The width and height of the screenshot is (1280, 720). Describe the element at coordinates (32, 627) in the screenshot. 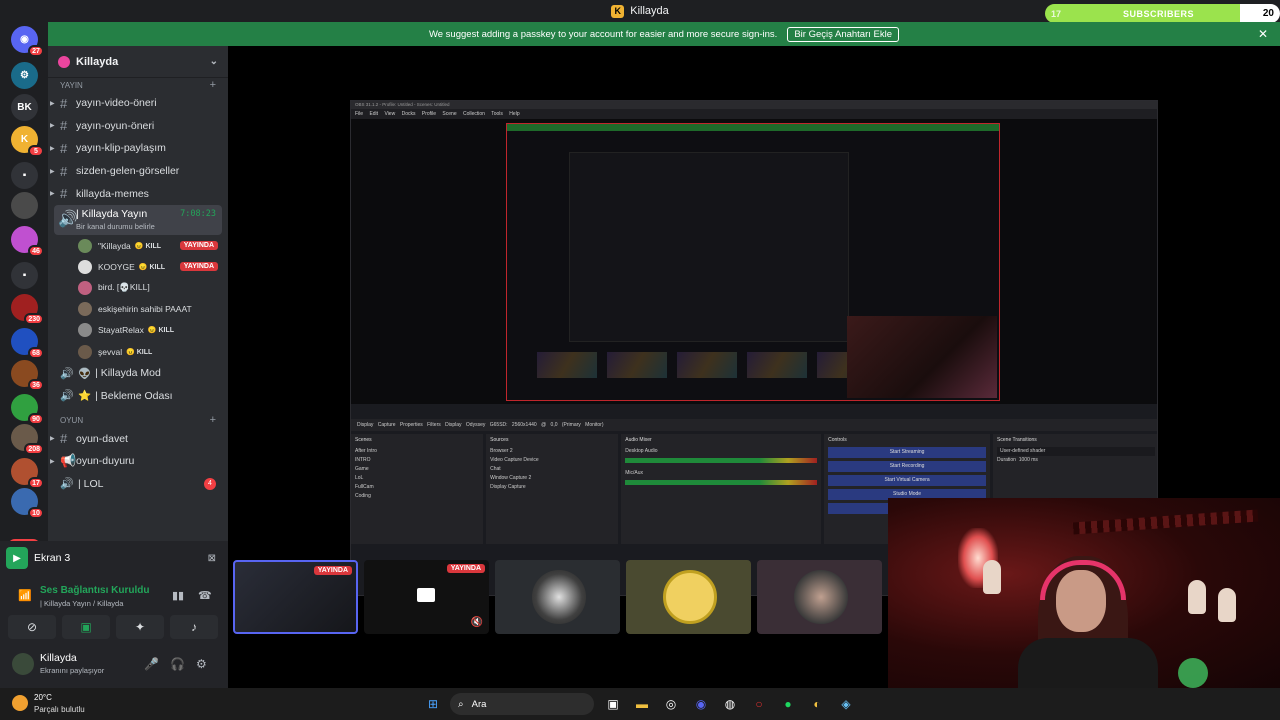

I see `camera-off-icon: ⊘` at that location.